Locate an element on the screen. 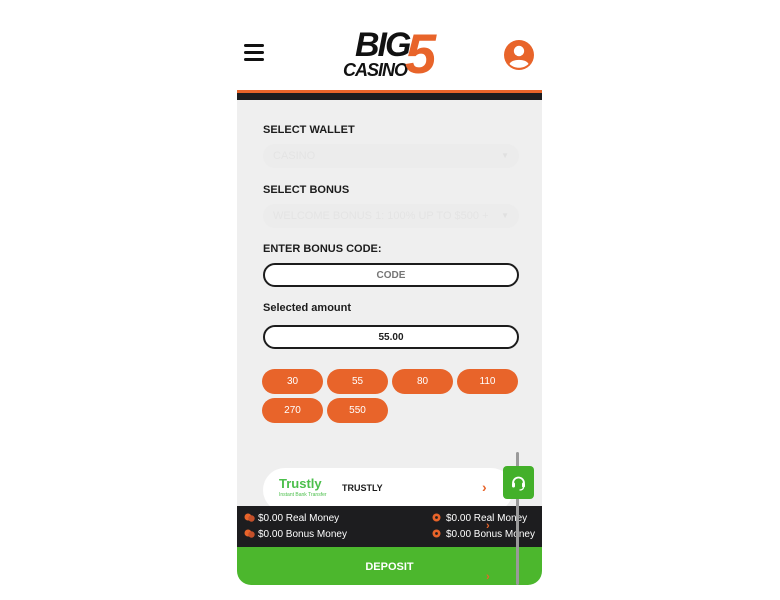 This screenshot has height=600, width=780. deposit-button: DEPOSIT is located at coordinates (389, 566).